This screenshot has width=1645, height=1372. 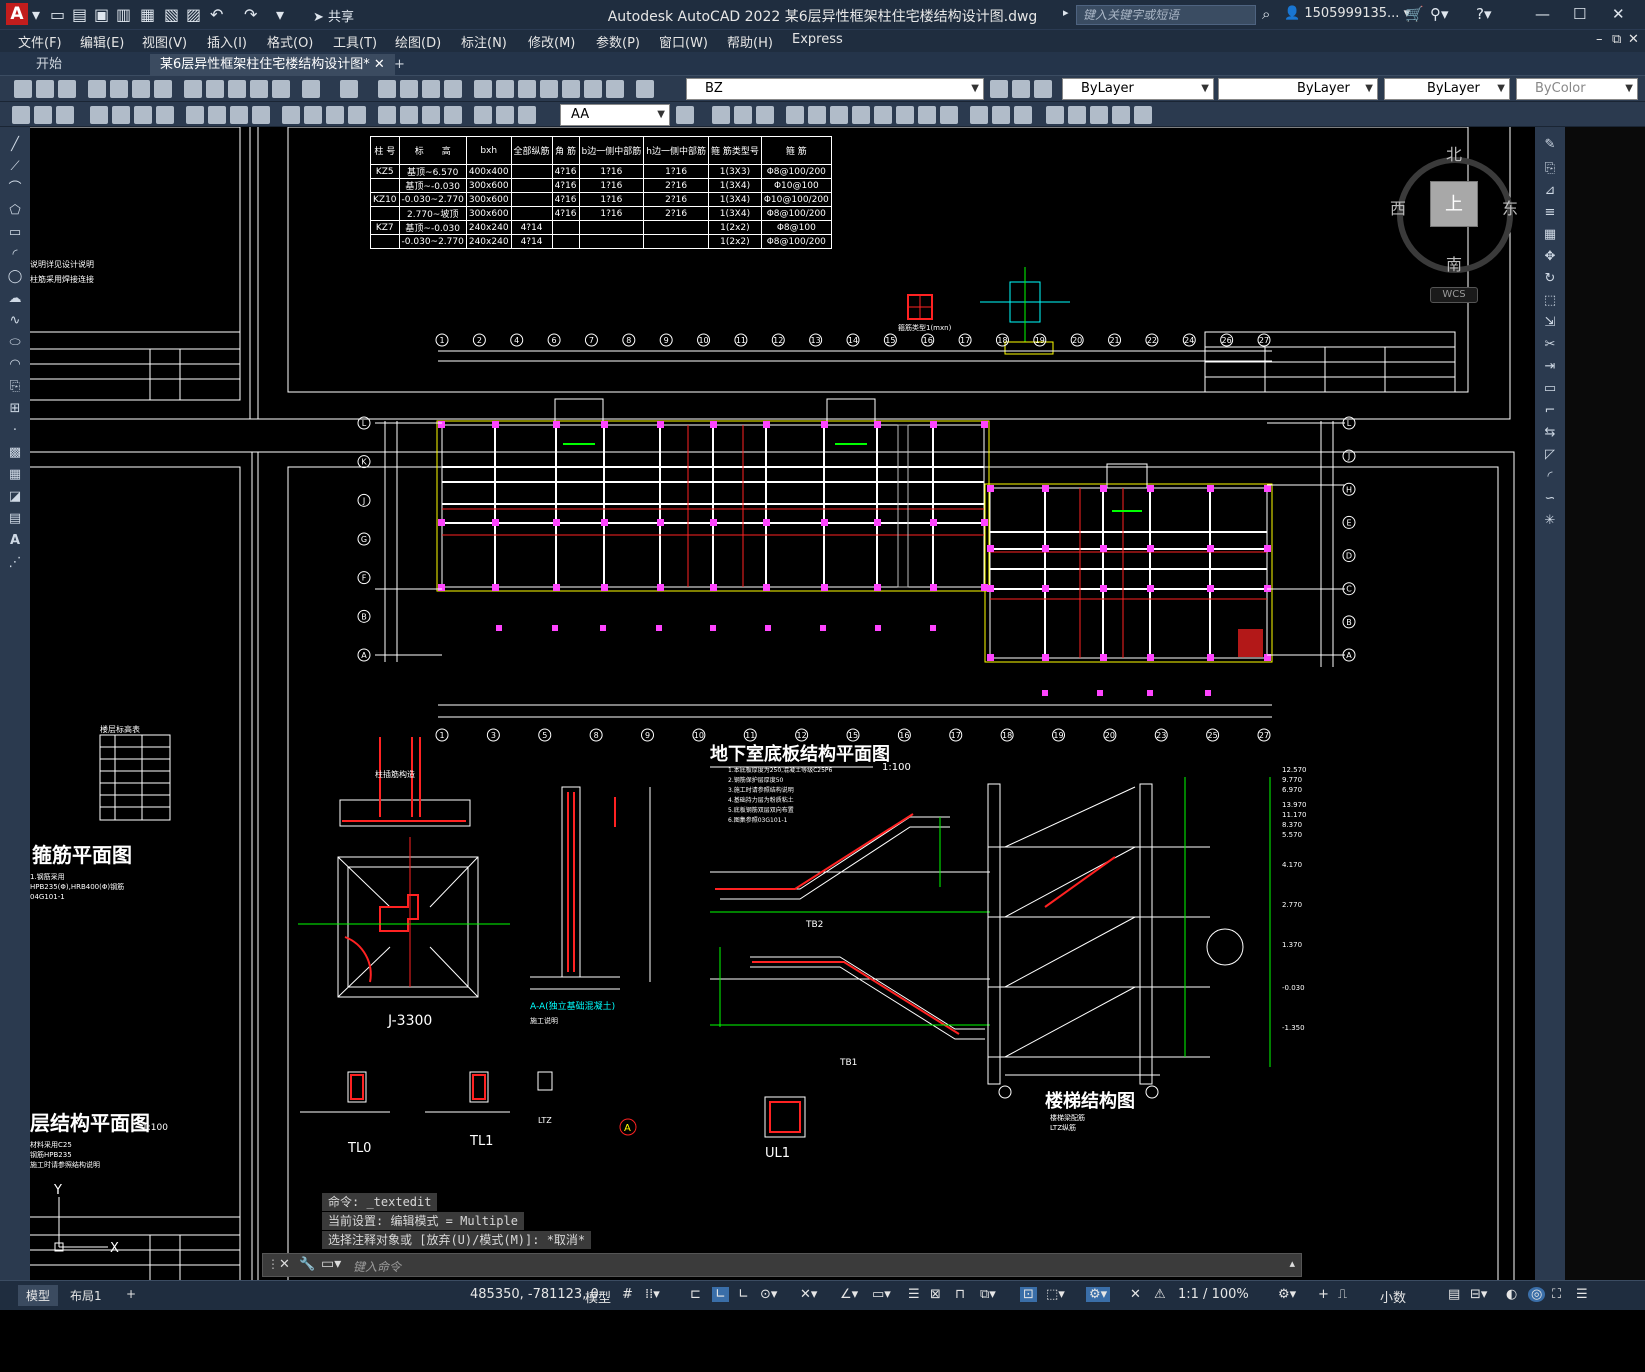 What do you see at coordinates (1454, 295) in the screenshot?
I see `wcs-button: WCS` at bounding box center [1454, 295].